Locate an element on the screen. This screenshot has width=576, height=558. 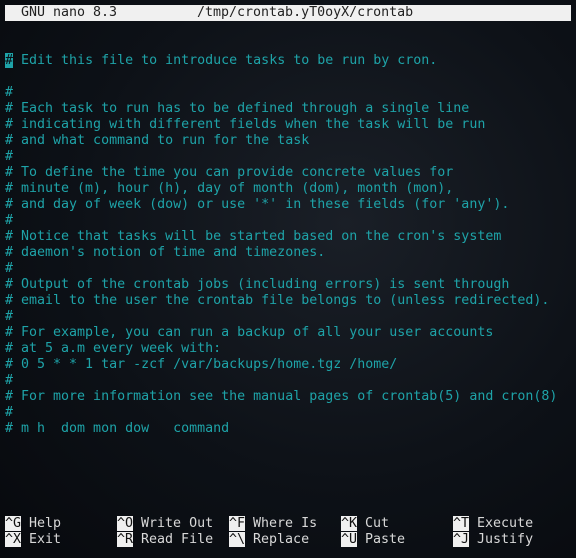
app-version: GNU nano 8.3 is located at coordinates (69, 12).